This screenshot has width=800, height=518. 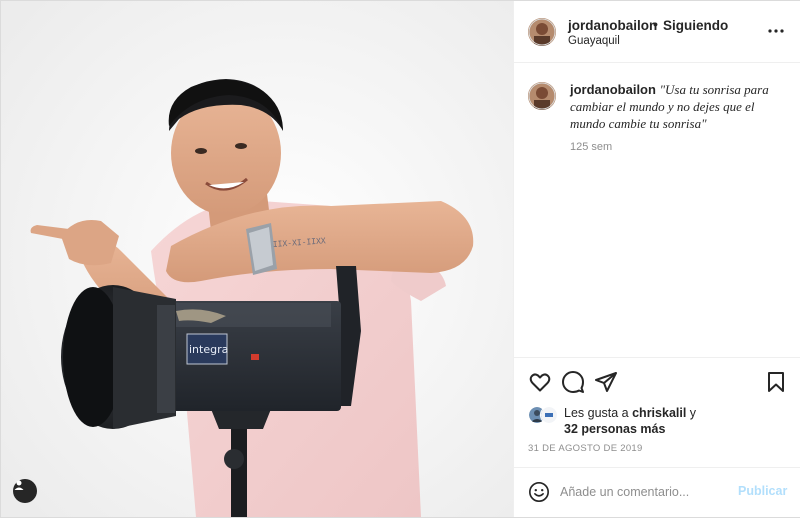 I want to click on likes-summary: Les gusta a chriskalil y 32 personas más, so click(x=657, y=421).